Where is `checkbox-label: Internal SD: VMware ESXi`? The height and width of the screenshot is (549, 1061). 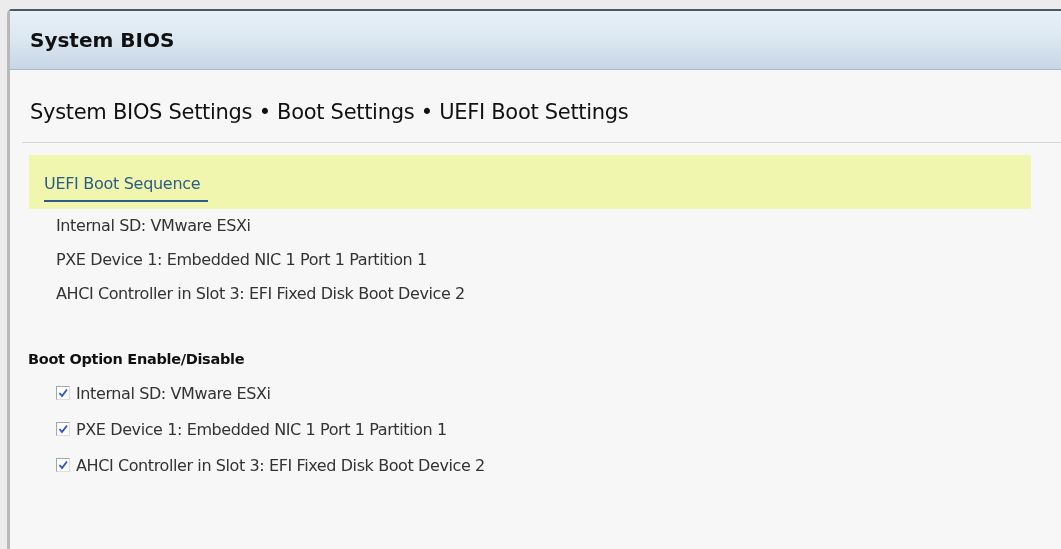 checkbox-label: Internal SD: VMware ESXi is located at coordinates (173, 393).